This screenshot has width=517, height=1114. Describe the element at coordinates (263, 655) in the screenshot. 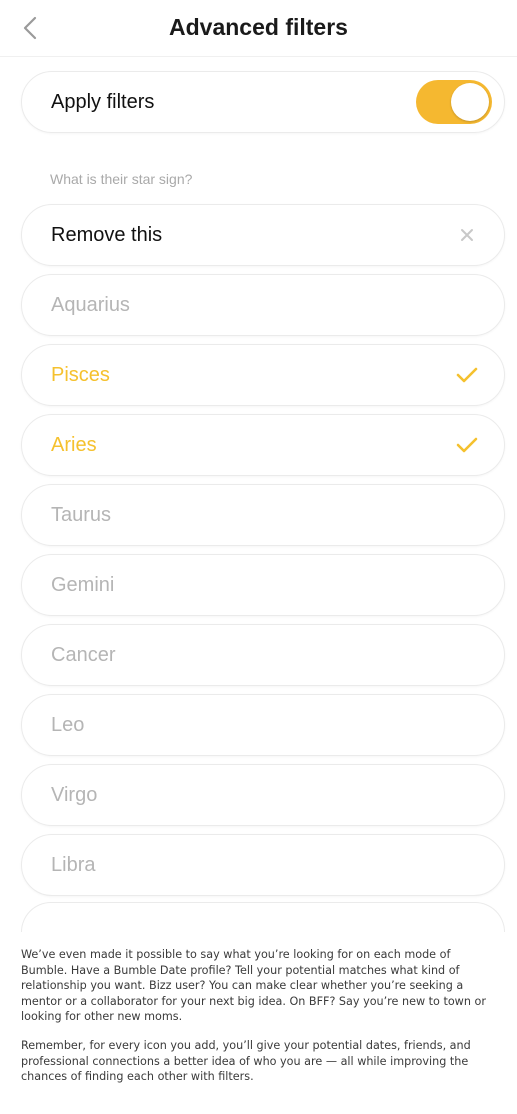

I see `option-cancer: Cancer` at that location.